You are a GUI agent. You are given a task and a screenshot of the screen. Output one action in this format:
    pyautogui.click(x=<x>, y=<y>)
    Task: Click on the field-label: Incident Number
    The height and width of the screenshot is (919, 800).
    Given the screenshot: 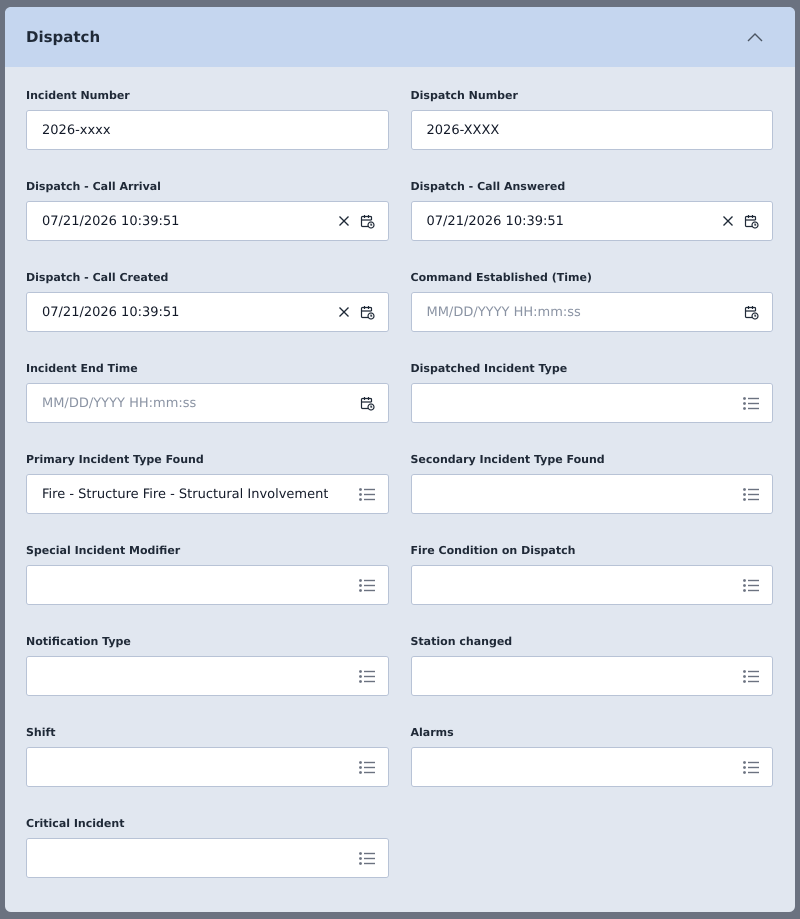 What is the action you would take?
    pyautogui.click(x=78, y=95)
    